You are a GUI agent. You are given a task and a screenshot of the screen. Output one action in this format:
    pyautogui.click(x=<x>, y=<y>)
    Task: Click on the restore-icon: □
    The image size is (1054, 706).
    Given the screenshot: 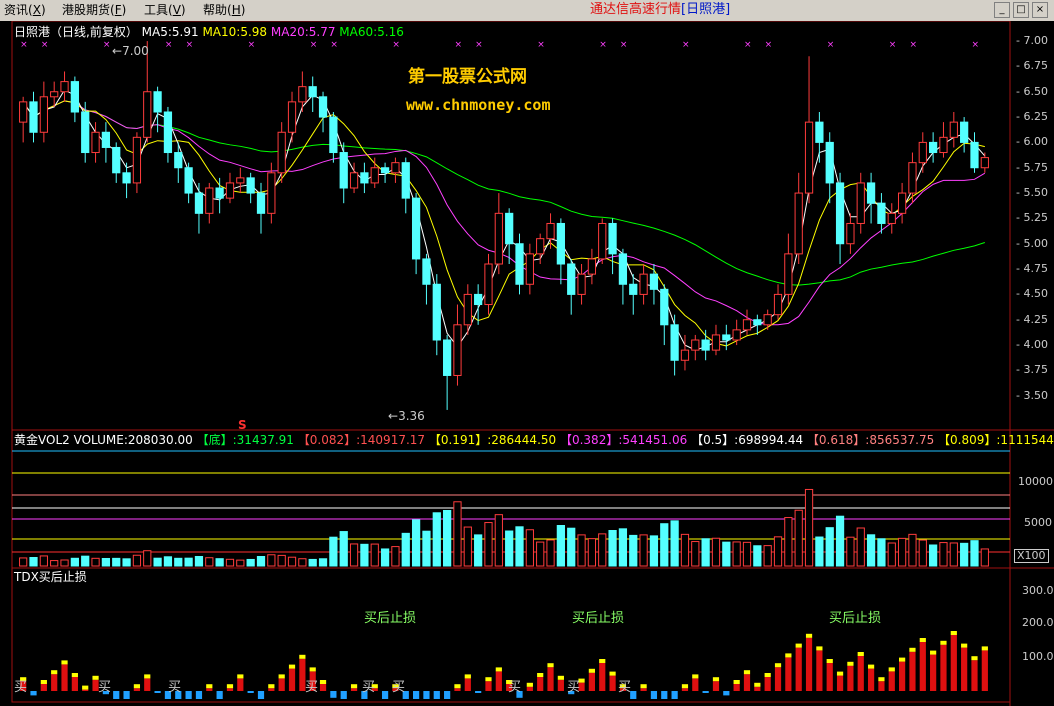 What is the action you would take?
    pyautogui.click(x=1021, y=10)
    